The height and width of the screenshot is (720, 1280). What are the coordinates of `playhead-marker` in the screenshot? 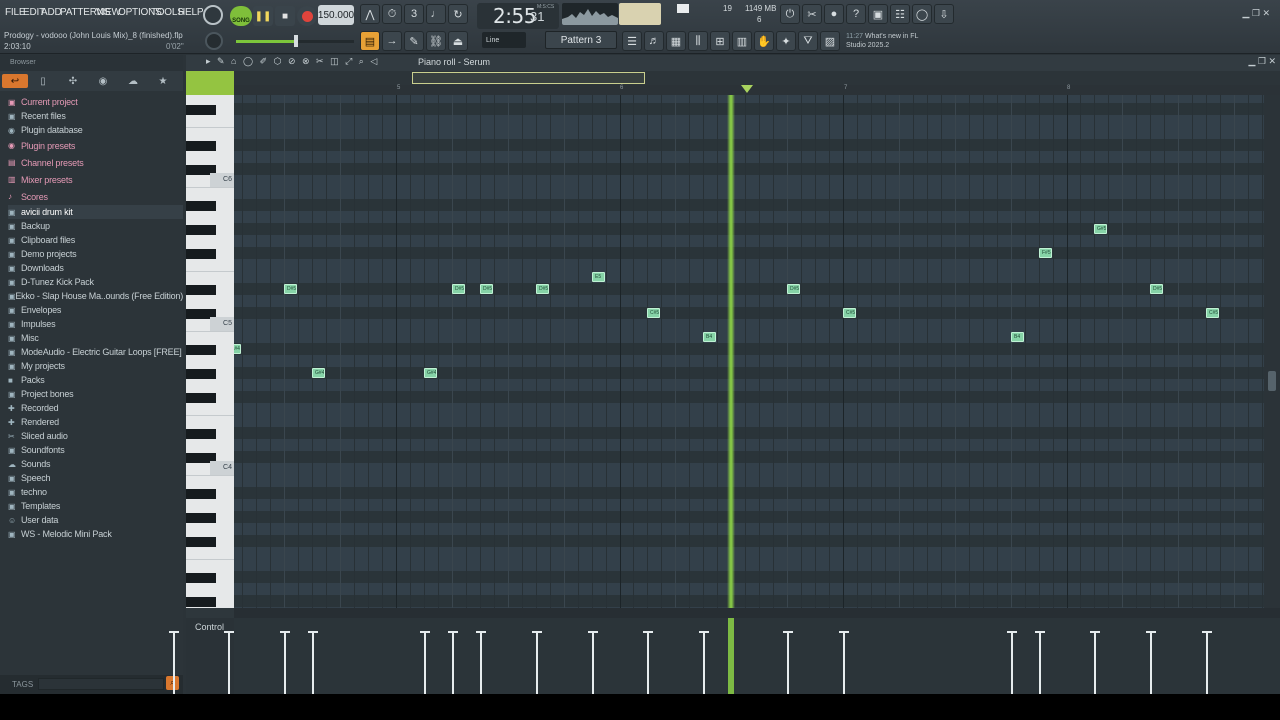 It's located at (747, 89).